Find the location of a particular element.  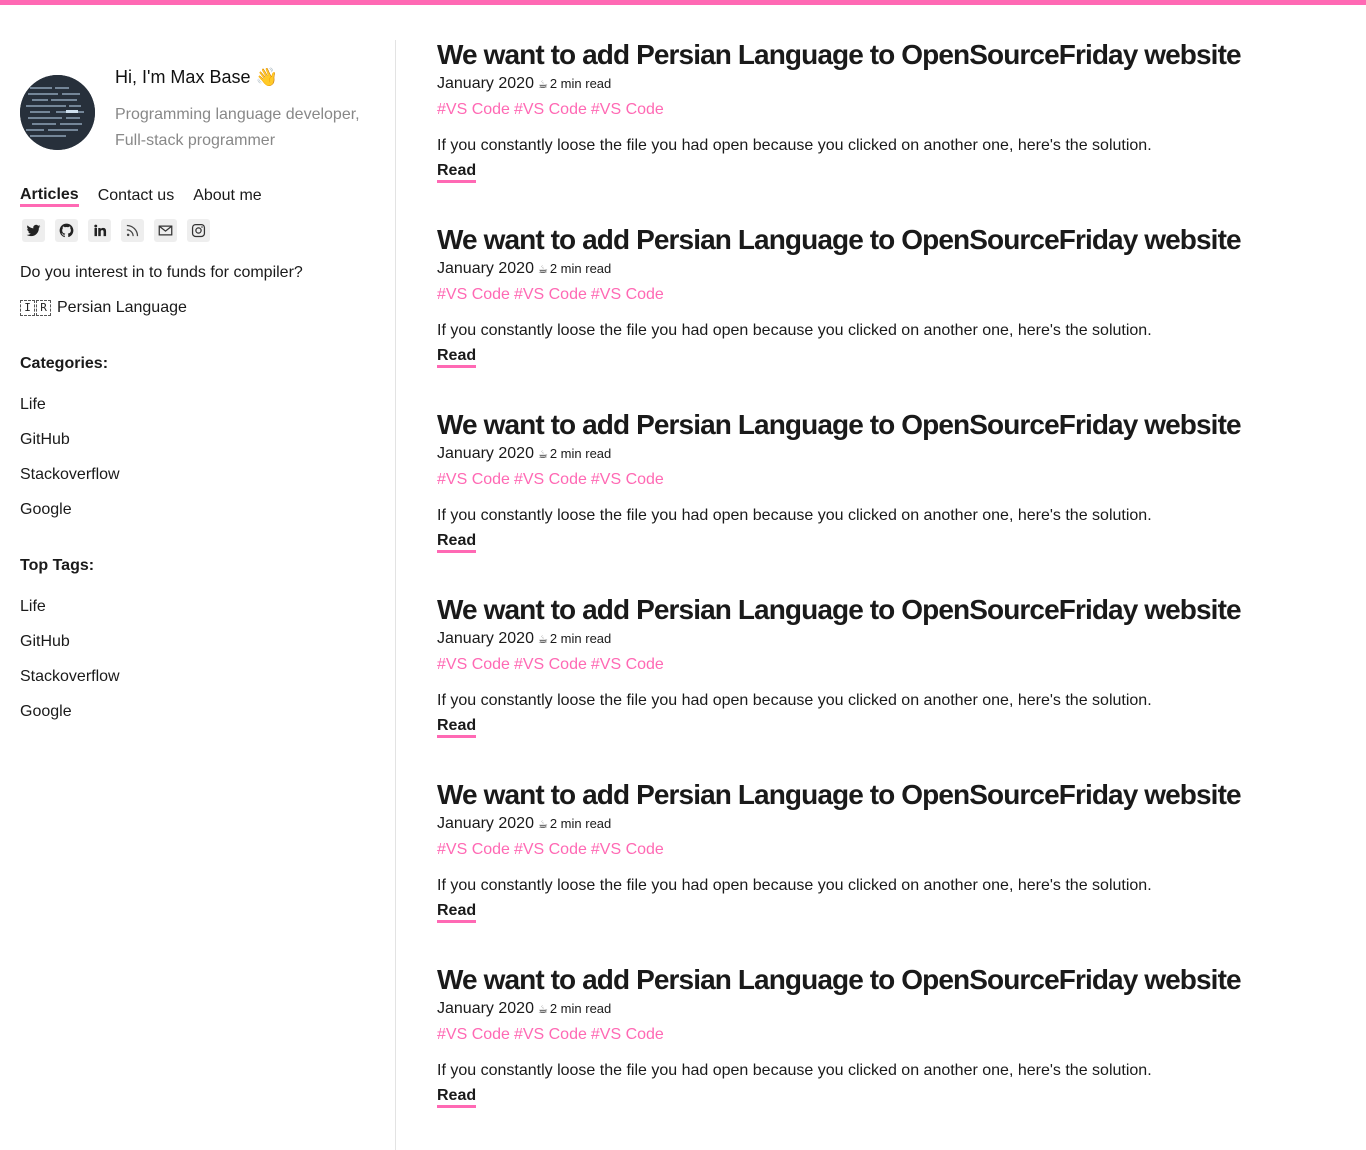

iran-flag-icon: I R is located at coordinates (35, 308).